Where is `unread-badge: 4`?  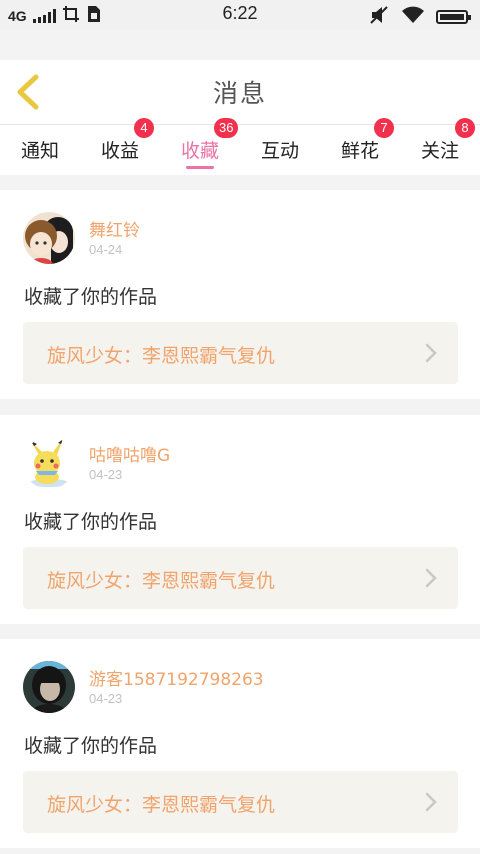 unread-badge: 4 is located at coordinates (144, 128).